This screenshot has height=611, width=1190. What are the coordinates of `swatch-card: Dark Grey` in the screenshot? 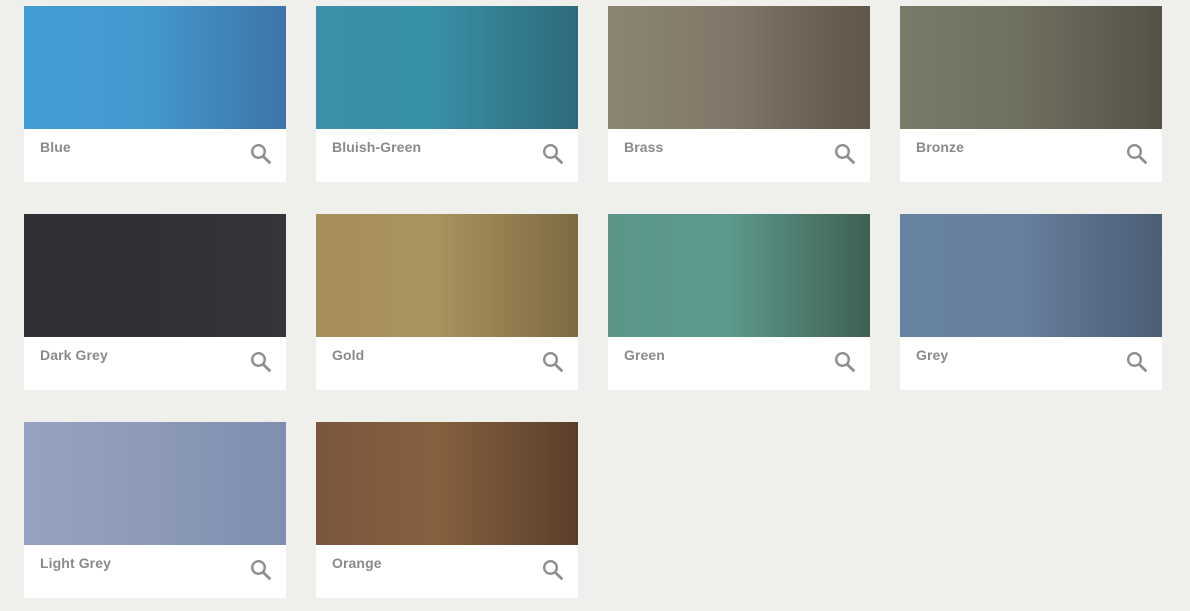 It's located at (155, 302).